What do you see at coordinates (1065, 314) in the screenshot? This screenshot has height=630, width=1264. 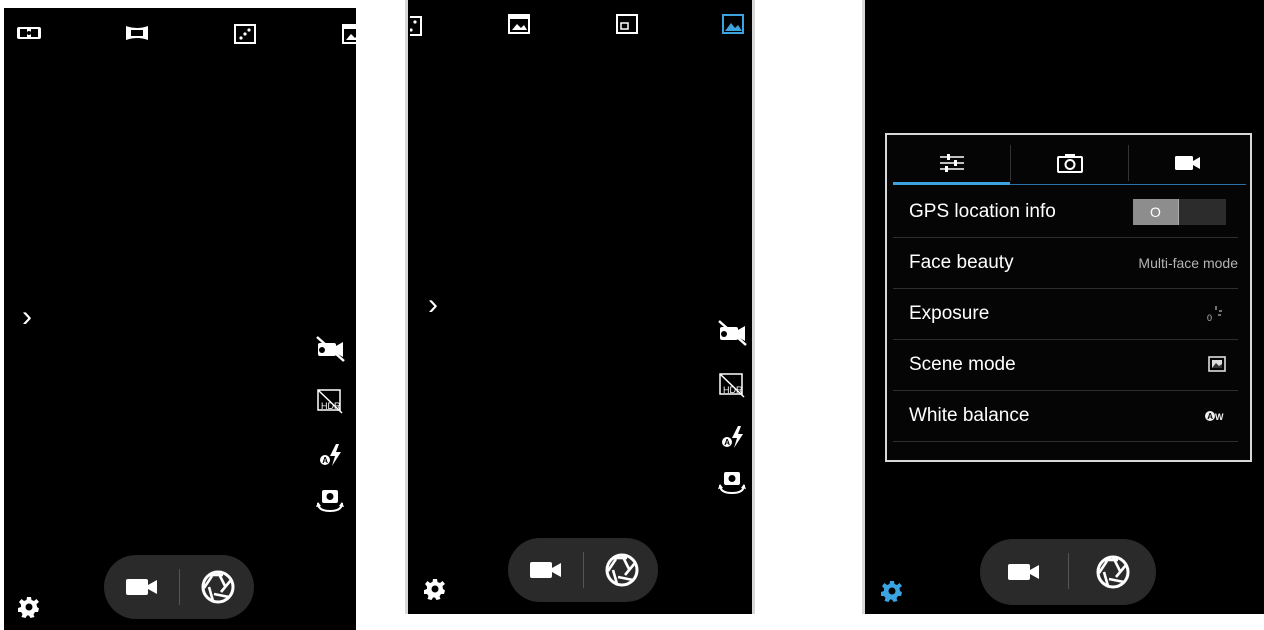 I see `setting-row-exposure: Exposure 0` at bounding box center [1065, 314].